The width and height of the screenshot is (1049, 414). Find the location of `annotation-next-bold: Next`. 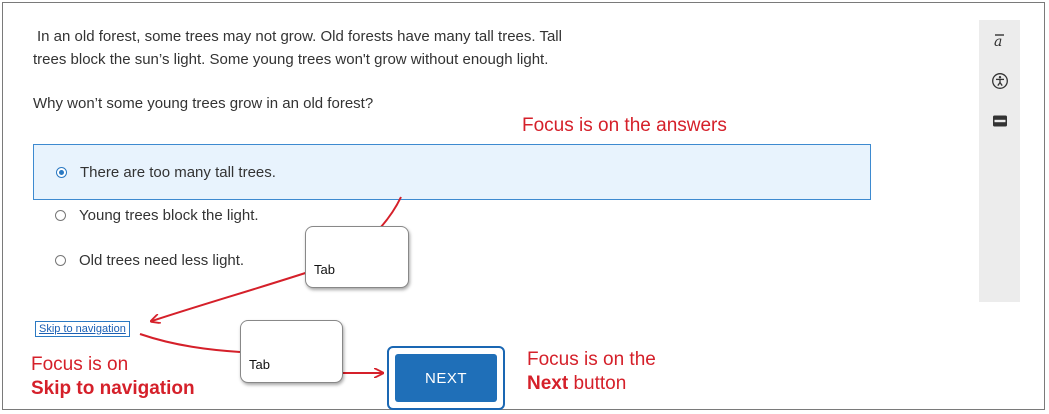

annotation-next-bold: Next is located at coordinates (548, 383).